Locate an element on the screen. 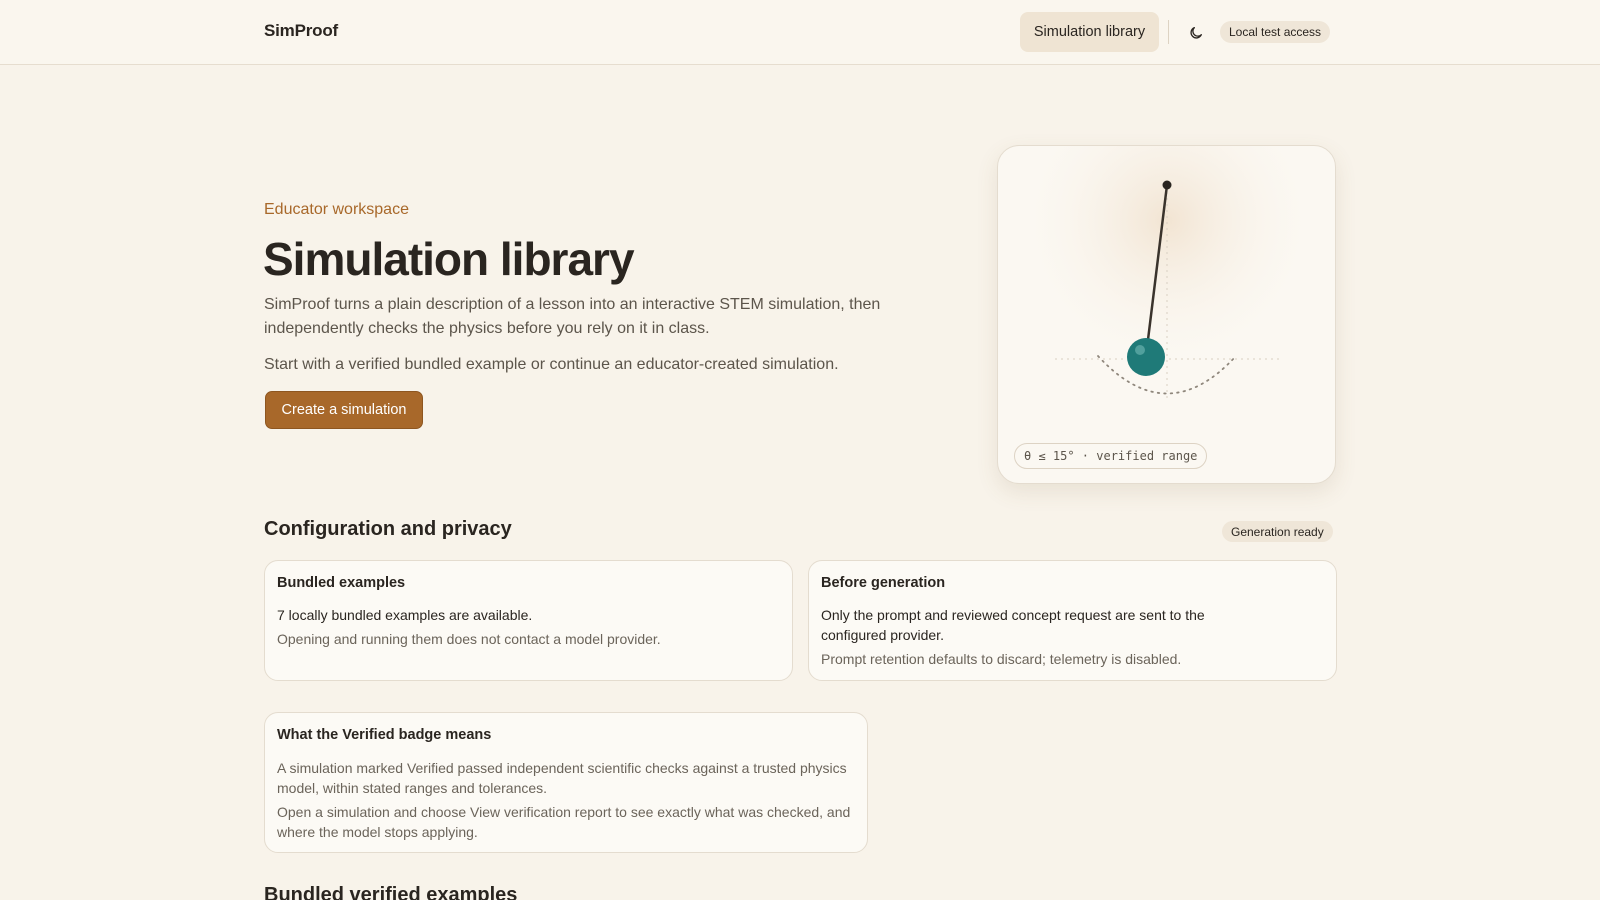  nav-divider is located at coordinates (1168, 32).